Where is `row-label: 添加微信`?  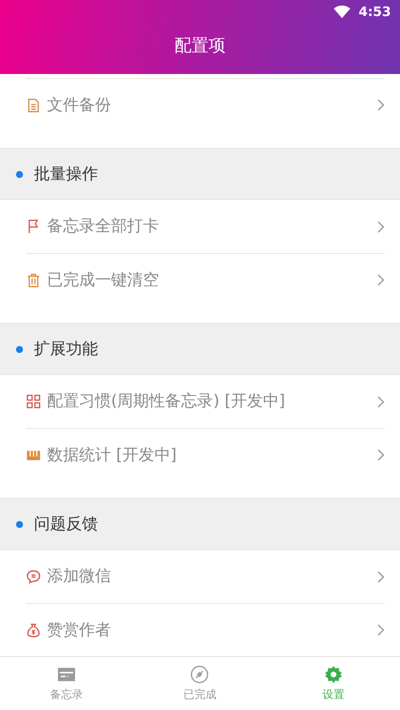 row-label: 添加微信 is located at coordinates (79, 576).